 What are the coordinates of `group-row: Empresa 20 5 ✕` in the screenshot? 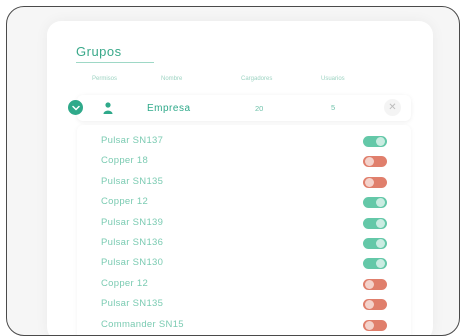 It's located at (239, 108).